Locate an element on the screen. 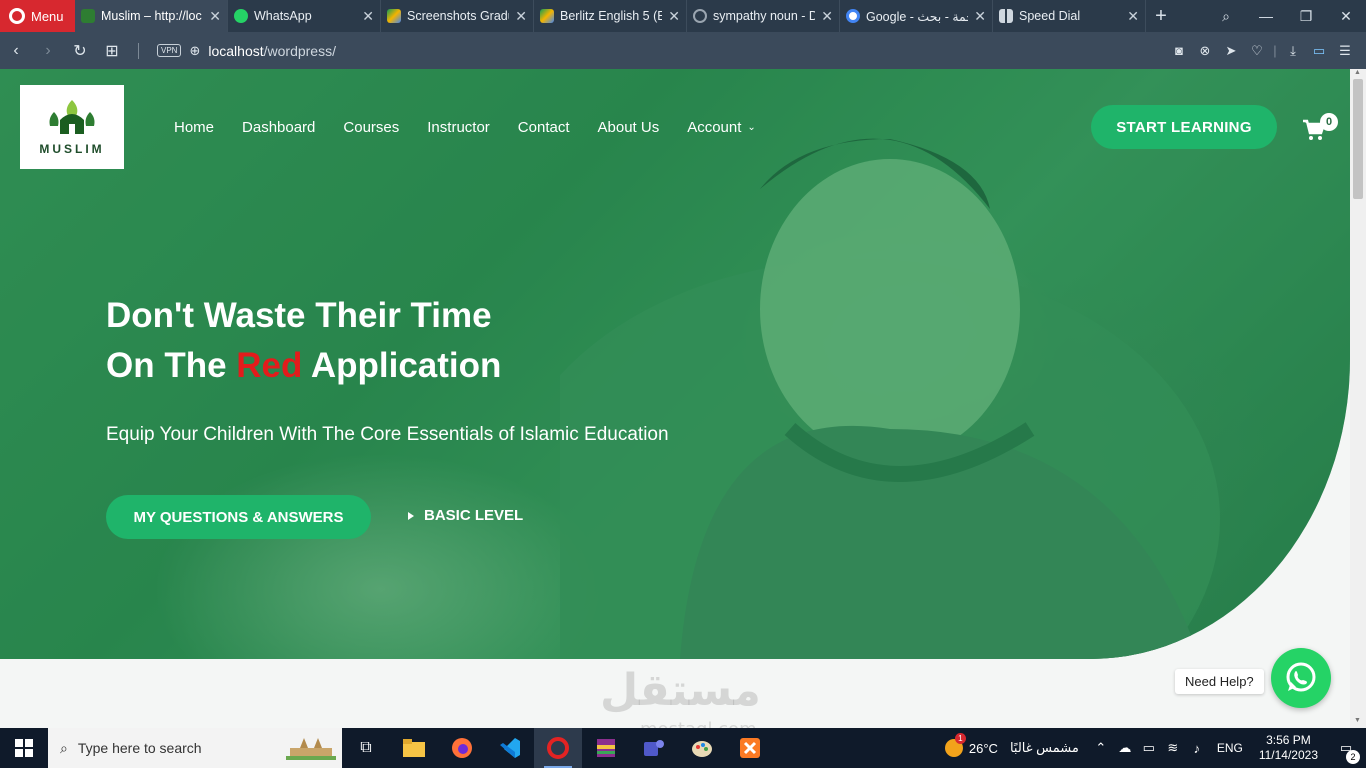 The image size is (1366, 768). forward-icon: › is located at coordinates (48, 51).